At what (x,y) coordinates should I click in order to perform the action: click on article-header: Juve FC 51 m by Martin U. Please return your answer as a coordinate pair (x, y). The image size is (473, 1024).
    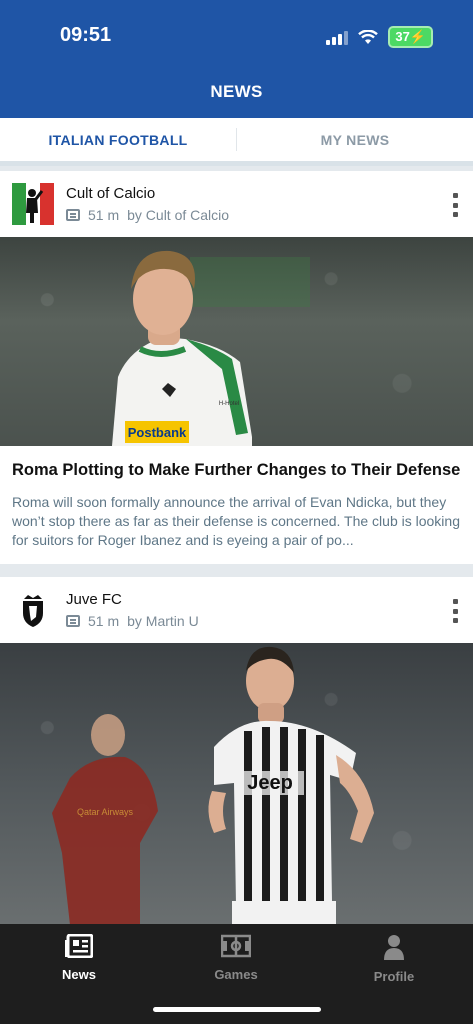
    Looking at the image, I should click on (236, 610).